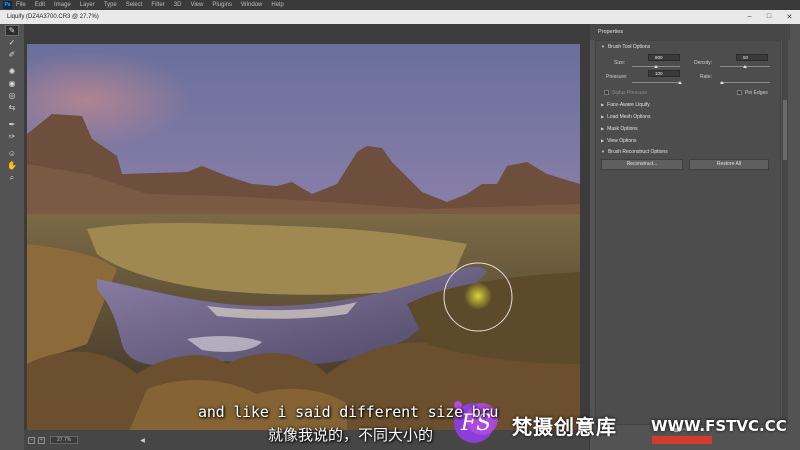 Image resolution: width=800 pixels, height=450 pixels. What do you see at coordinates (87, 5) in the screenshot?
I see `menu-layer: Layer` at bounding box center [87, 5].